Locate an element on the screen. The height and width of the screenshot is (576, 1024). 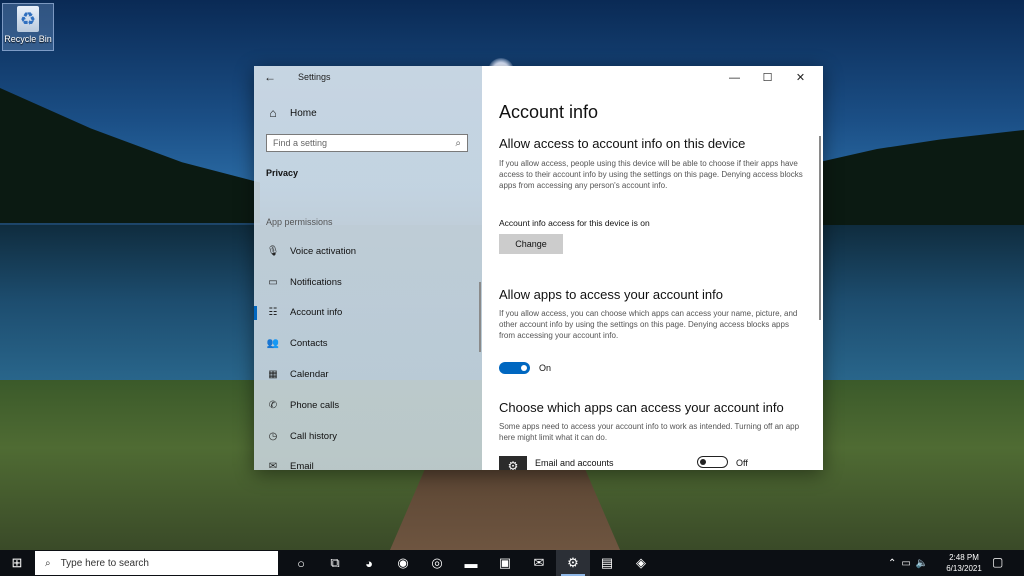
apps-access-toggle-label: On is located at coordinates (545, 368).